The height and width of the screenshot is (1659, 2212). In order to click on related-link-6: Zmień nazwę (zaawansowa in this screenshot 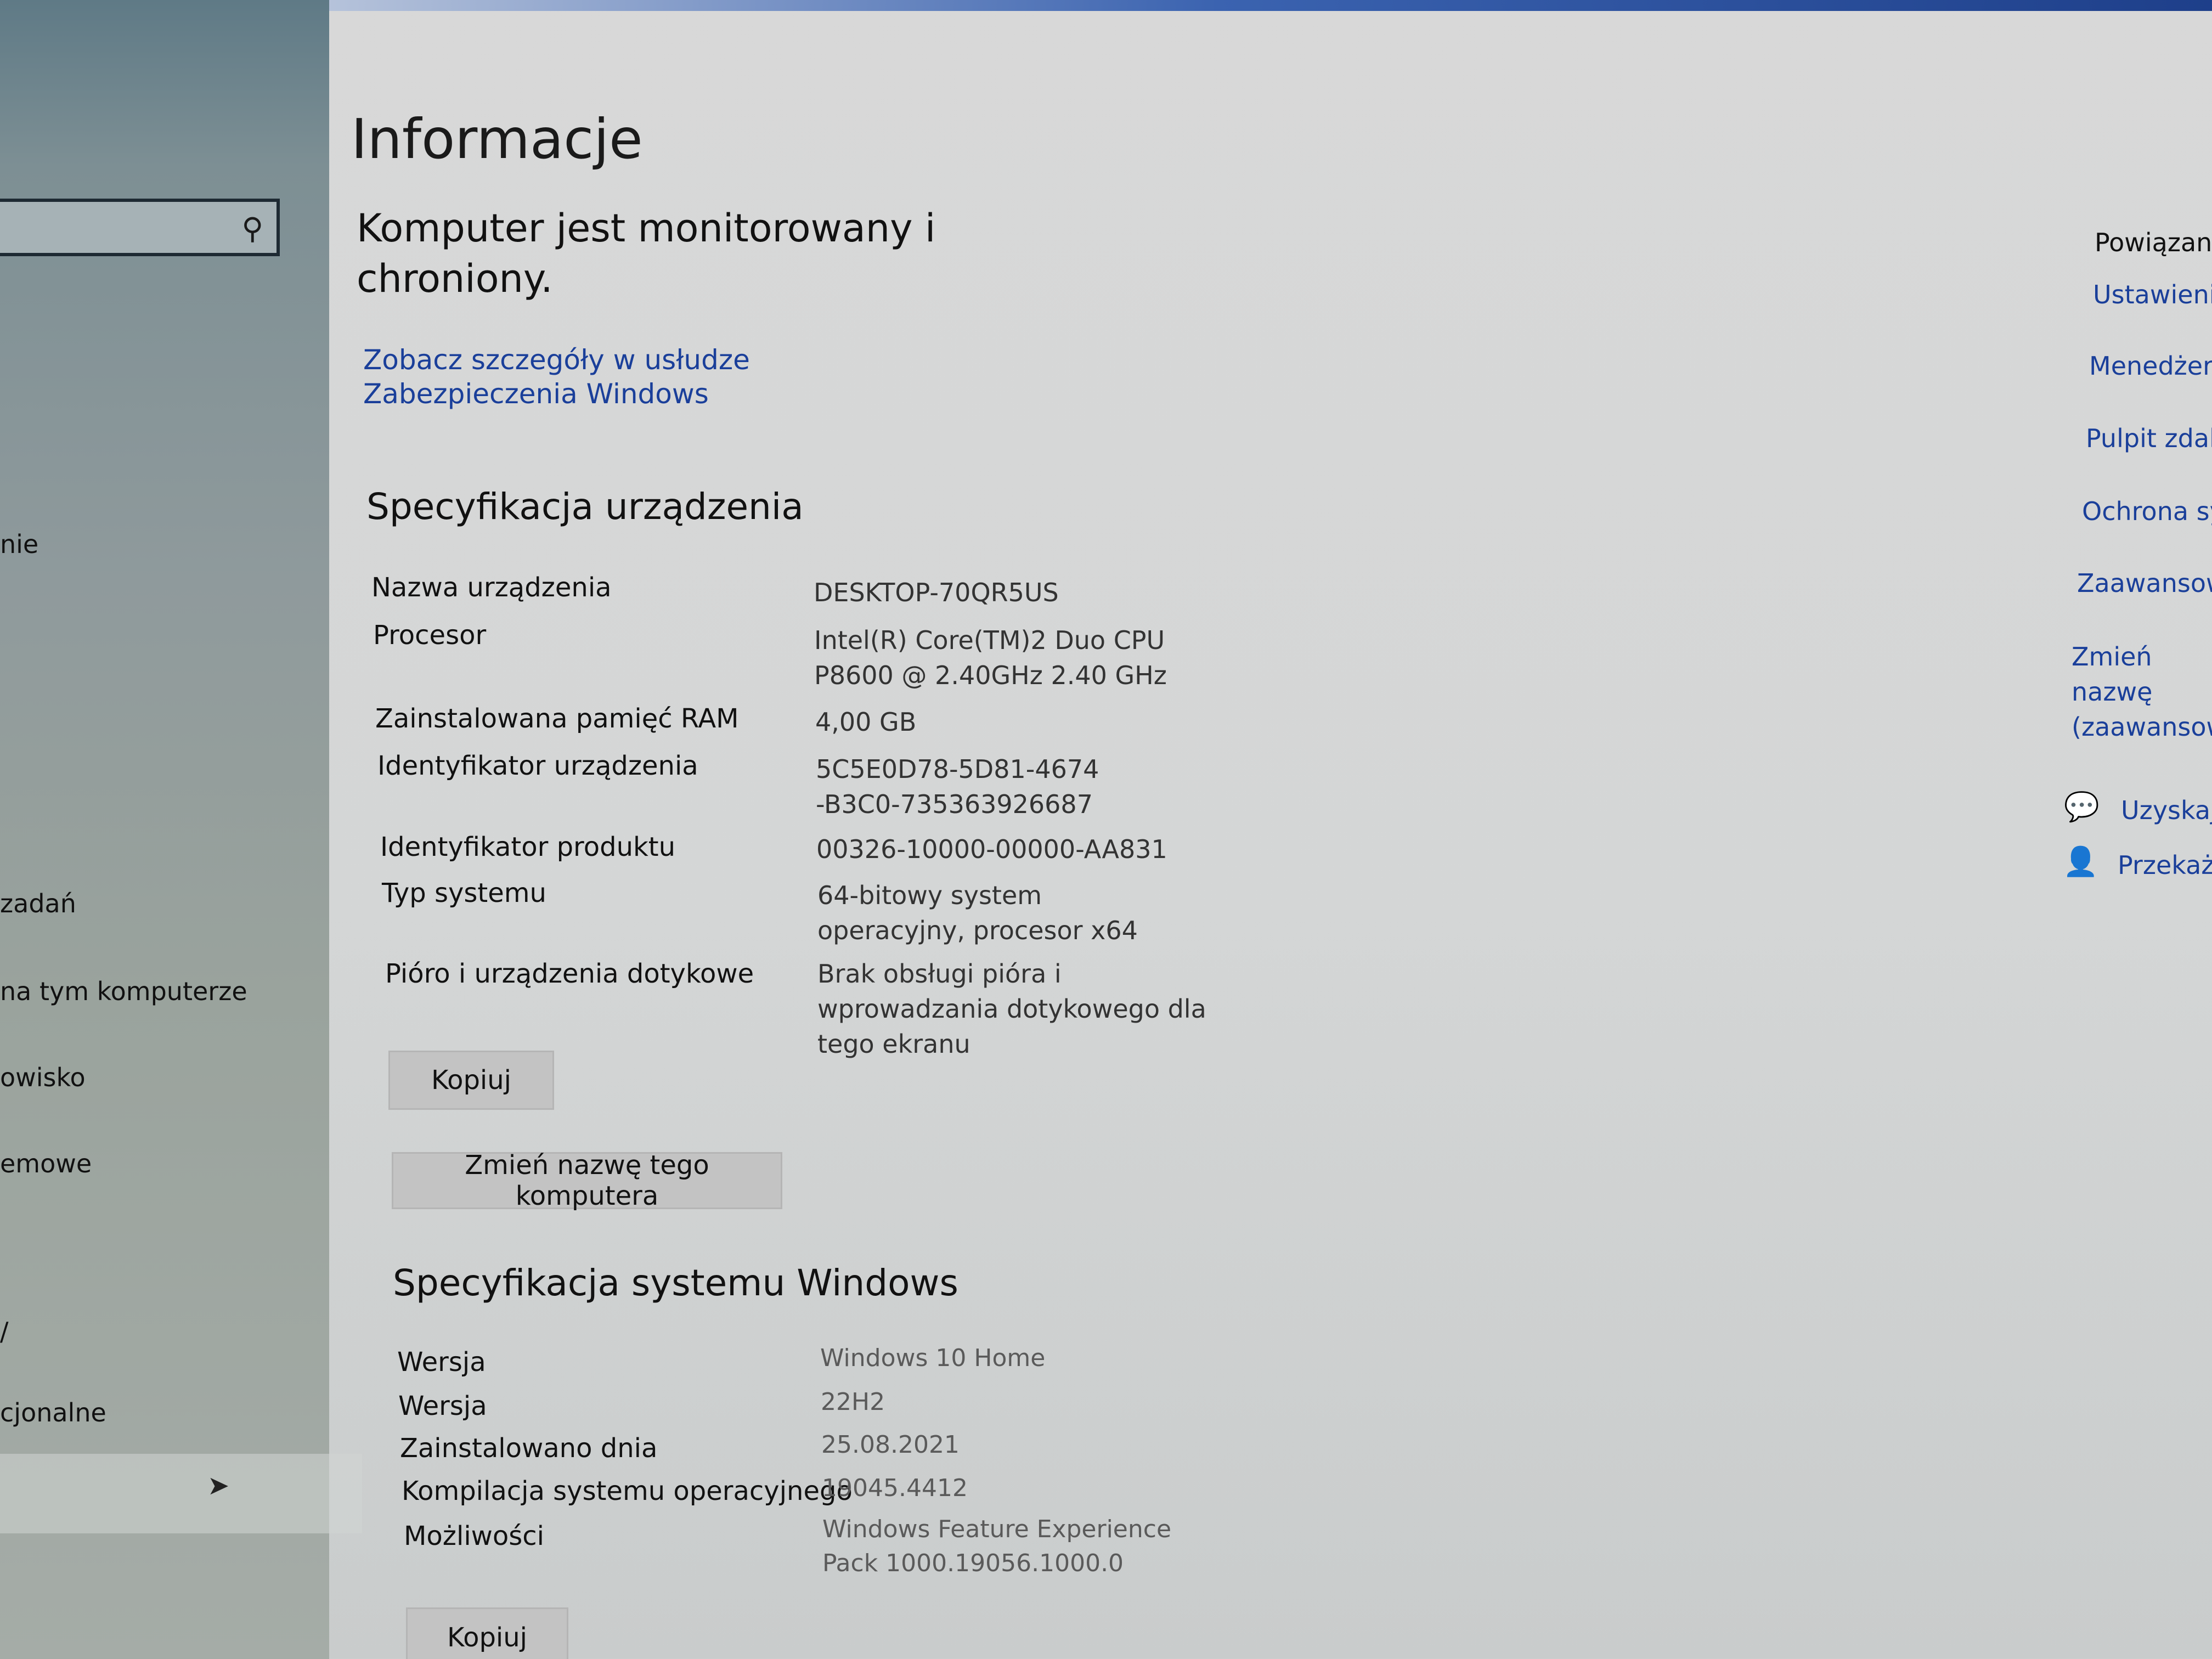, I will do `click(2142, 691)`.